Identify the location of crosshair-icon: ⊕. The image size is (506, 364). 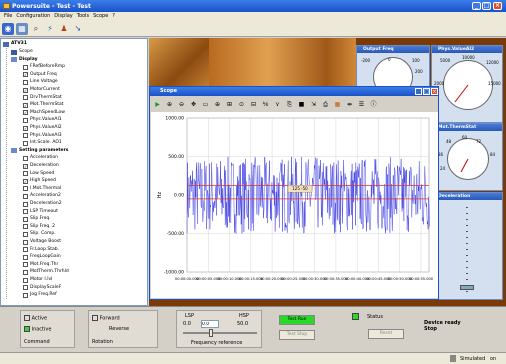
(217, 104).